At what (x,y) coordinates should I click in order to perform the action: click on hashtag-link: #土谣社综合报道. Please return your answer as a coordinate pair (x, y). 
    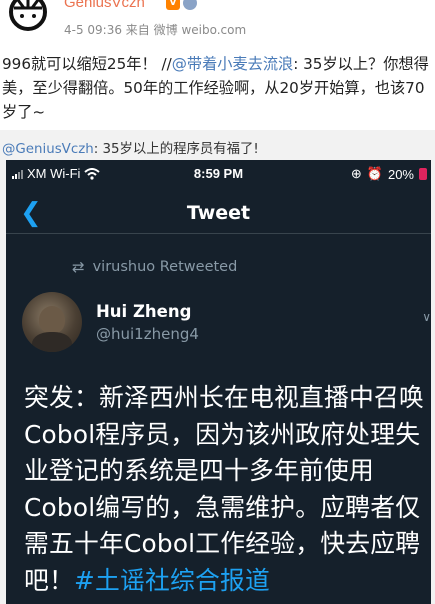
    Looking at the image, I should click on (172, 580).